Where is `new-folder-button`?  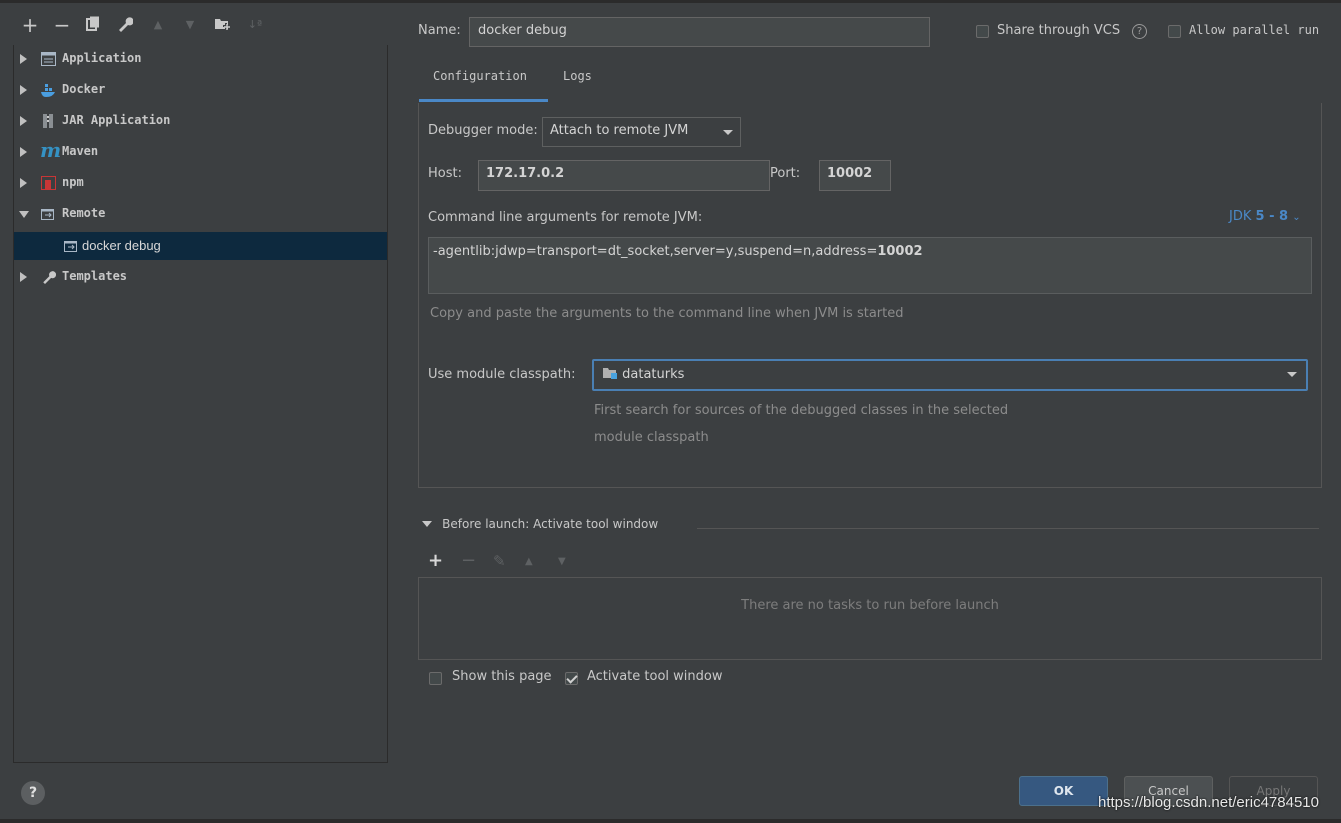
new-folder-button is located at coordinates (222, 25).